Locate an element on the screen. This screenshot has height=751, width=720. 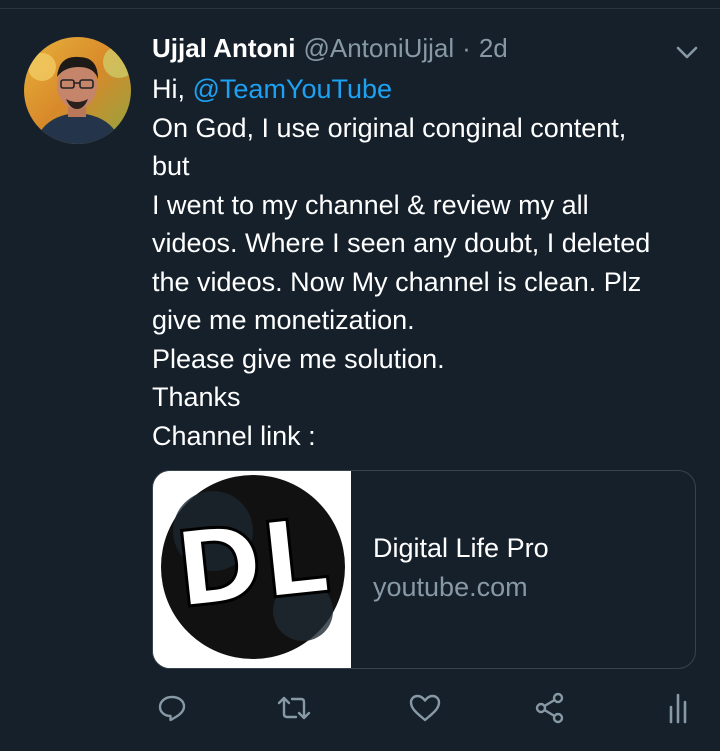
text-line: but is located at coordinates (171, 166).